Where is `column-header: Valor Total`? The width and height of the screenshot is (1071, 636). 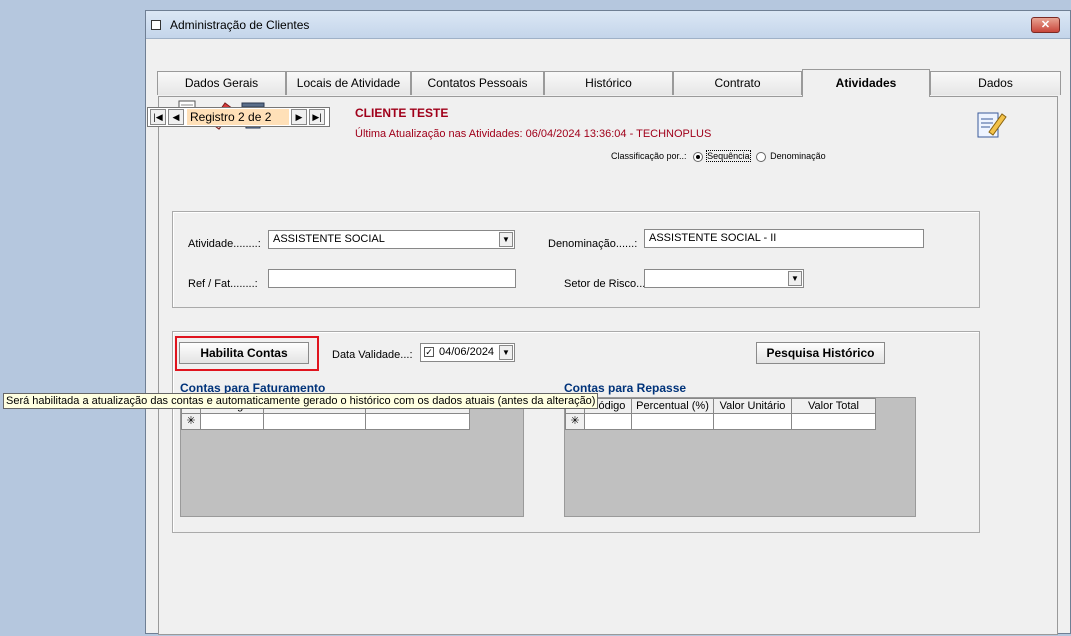 column-header: Valor Total is located at coordinates (834, 406).